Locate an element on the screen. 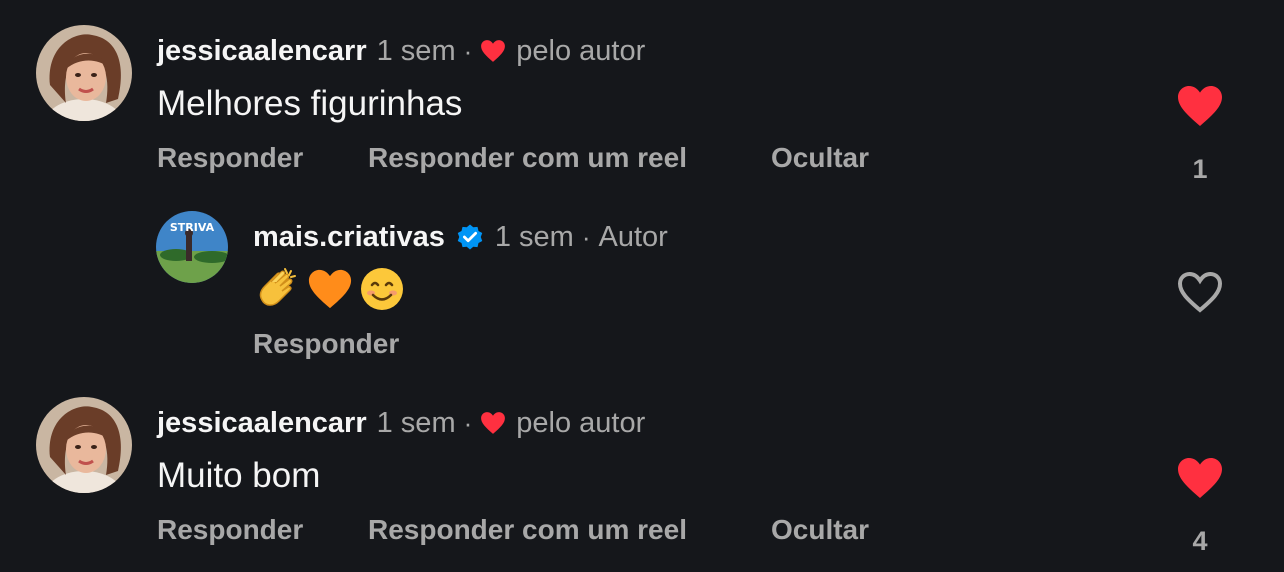  comment-text: Melhores figurinhas is located at coordinates (310, 103).